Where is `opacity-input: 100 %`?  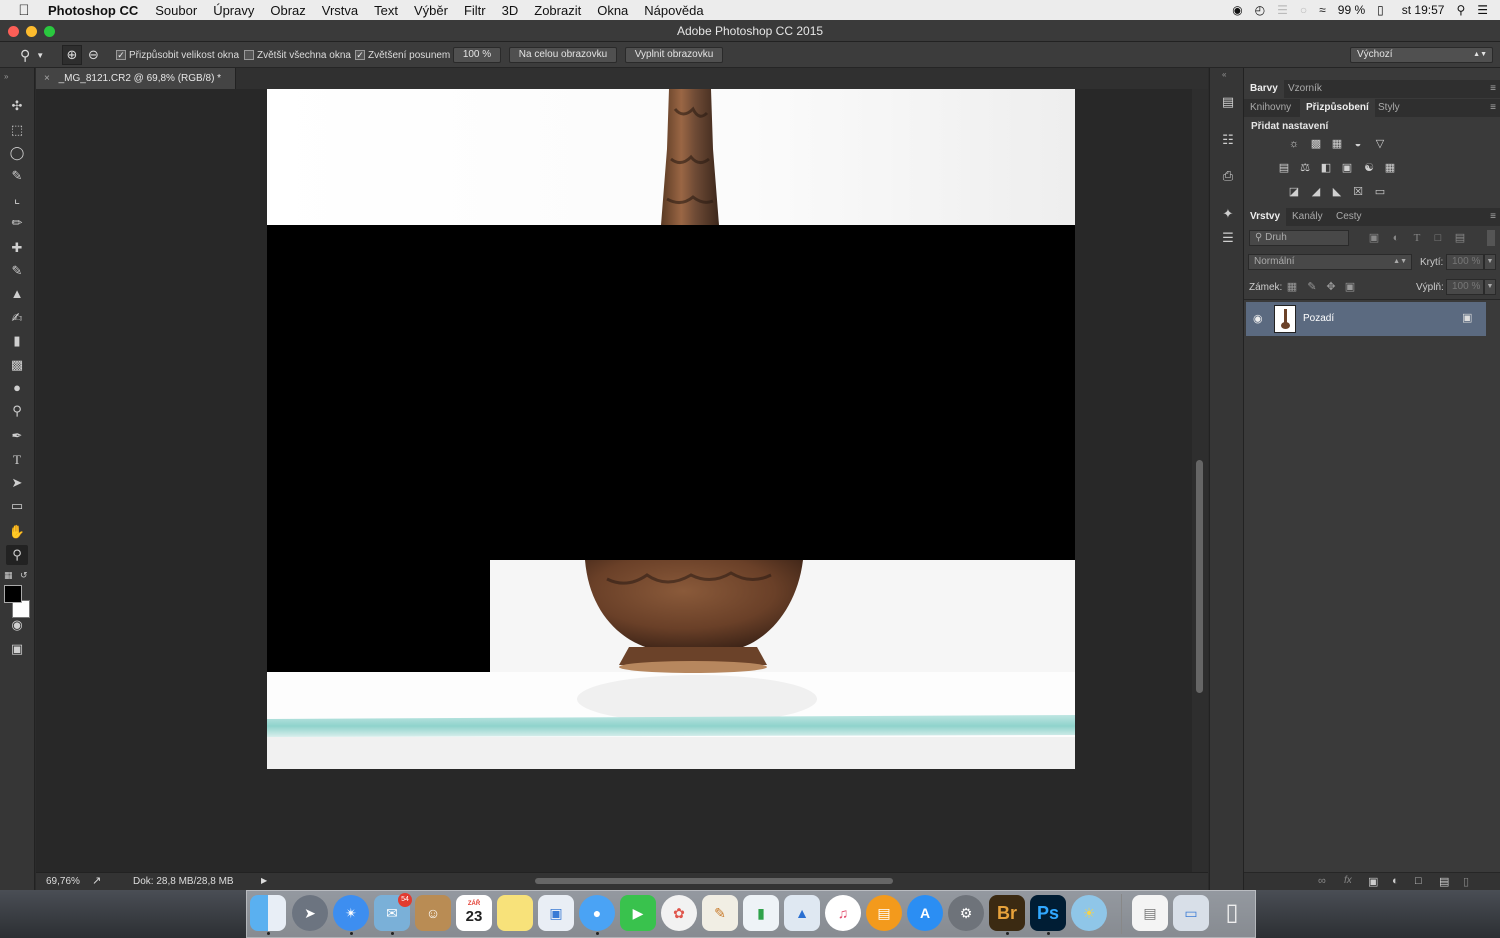 opacity-input: 100 % is located at coordinates (1465, 262).